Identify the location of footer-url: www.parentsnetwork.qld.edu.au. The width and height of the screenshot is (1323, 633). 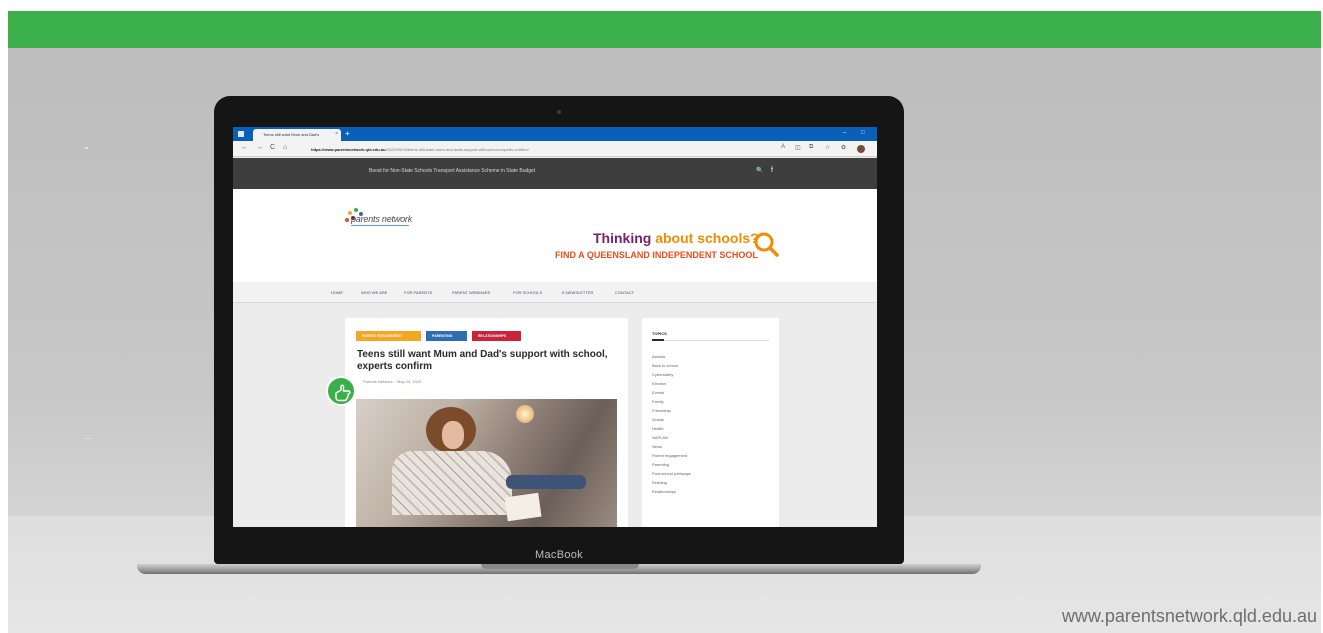
(1189, 616).